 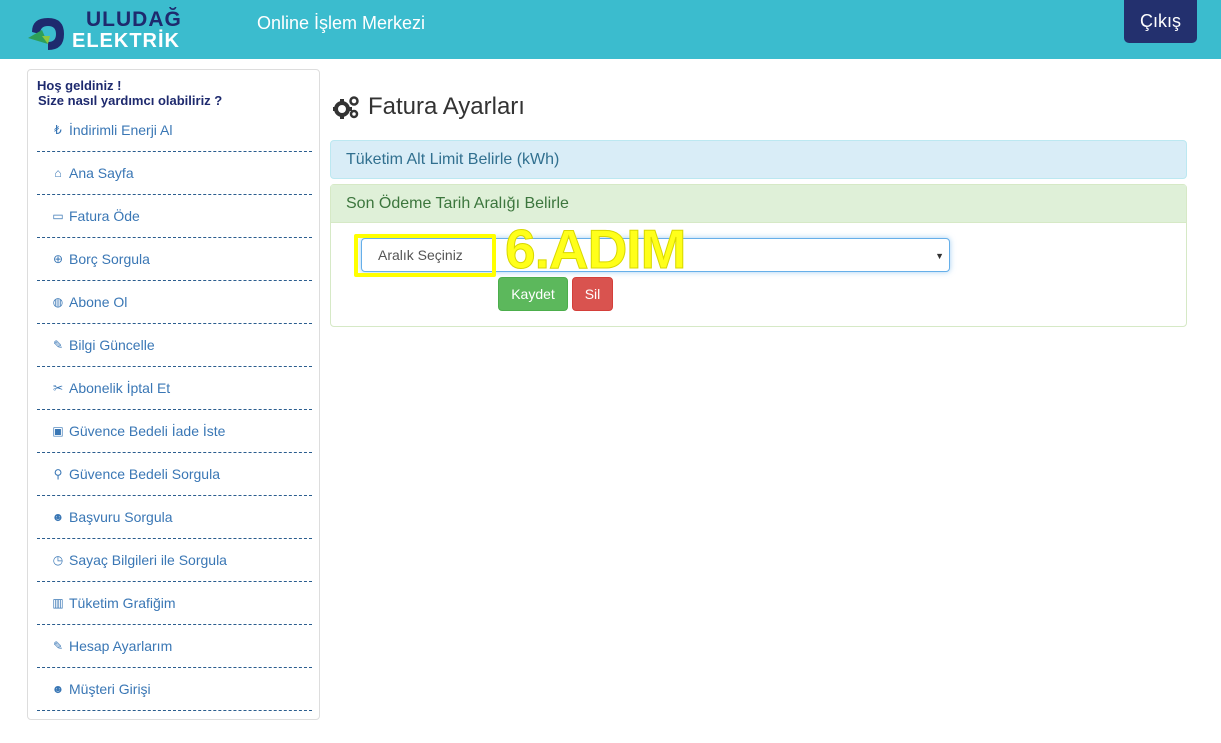 What do you see at coordinates (174, 216) in the screenshot?
I see `sidebar-item: ▭ Fatura Öde` at bounding box center [174, 216].